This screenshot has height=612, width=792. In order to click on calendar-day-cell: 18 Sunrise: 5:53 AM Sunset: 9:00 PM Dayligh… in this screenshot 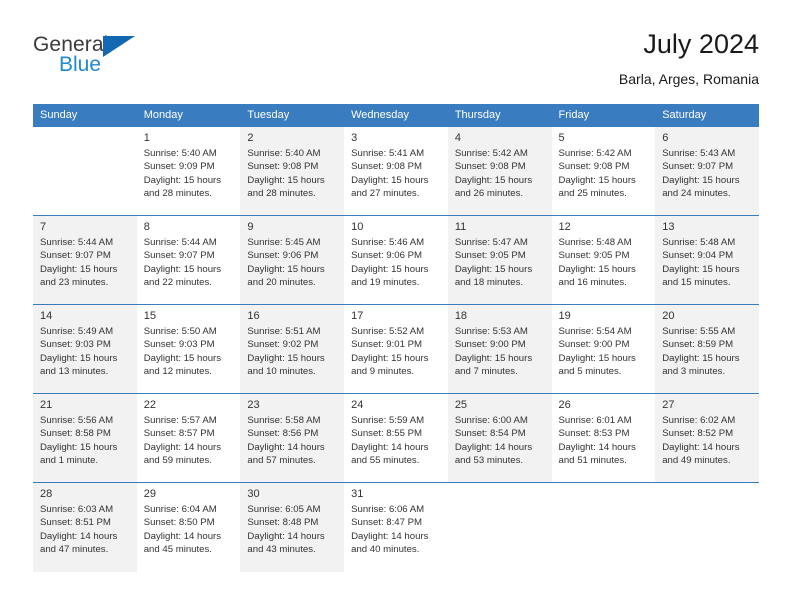, I will do `click(499, 349)`.